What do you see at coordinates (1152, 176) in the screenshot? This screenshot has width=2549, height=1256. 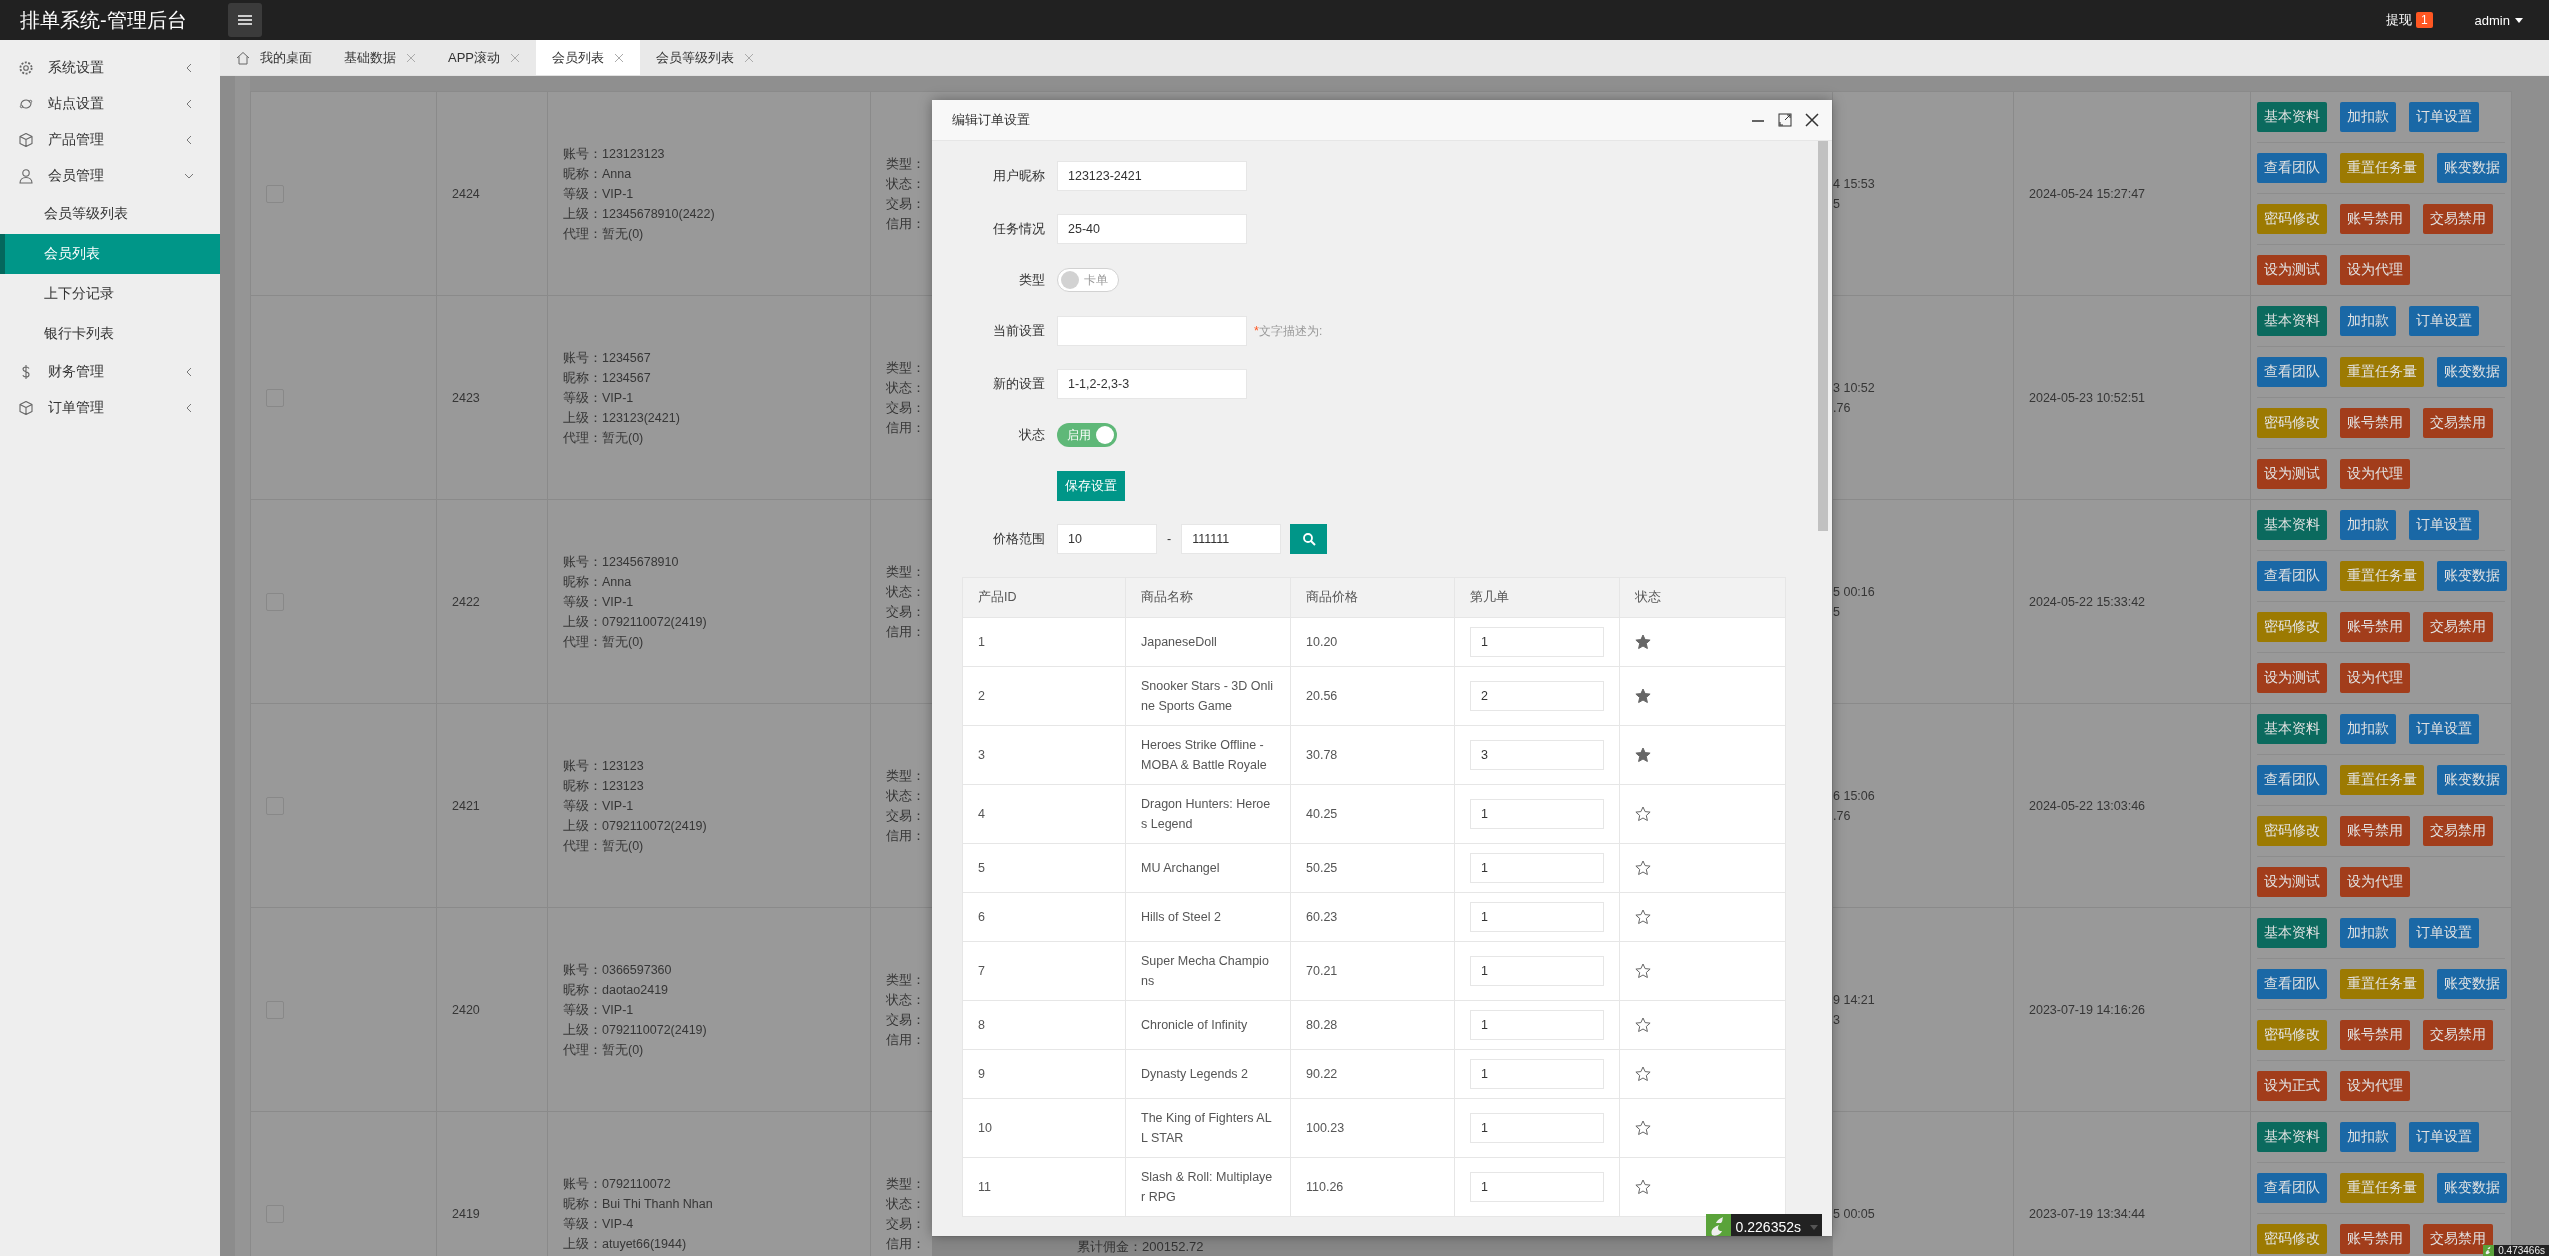 I see `input-field: 123123-2421` at bounding box center [1152, 176].